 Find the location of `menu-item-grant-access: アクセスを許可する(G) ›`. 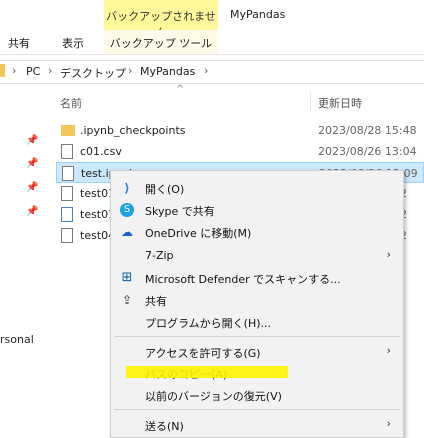

menu-item-grant-access: アクセスを許可する(G) › is located at coordinates (257, 352).